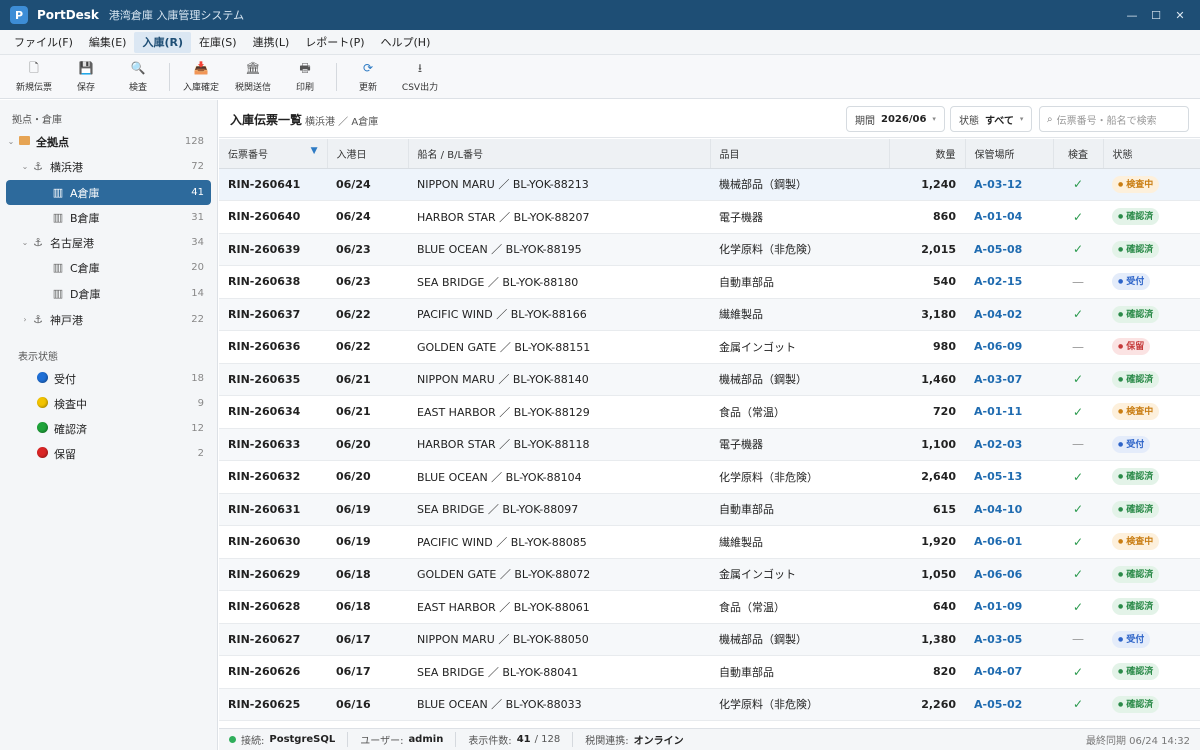 This screenshot has height=750, width=1200. I want to click on new-slip-button: 🗋 新規伝票, so click(34, 77).